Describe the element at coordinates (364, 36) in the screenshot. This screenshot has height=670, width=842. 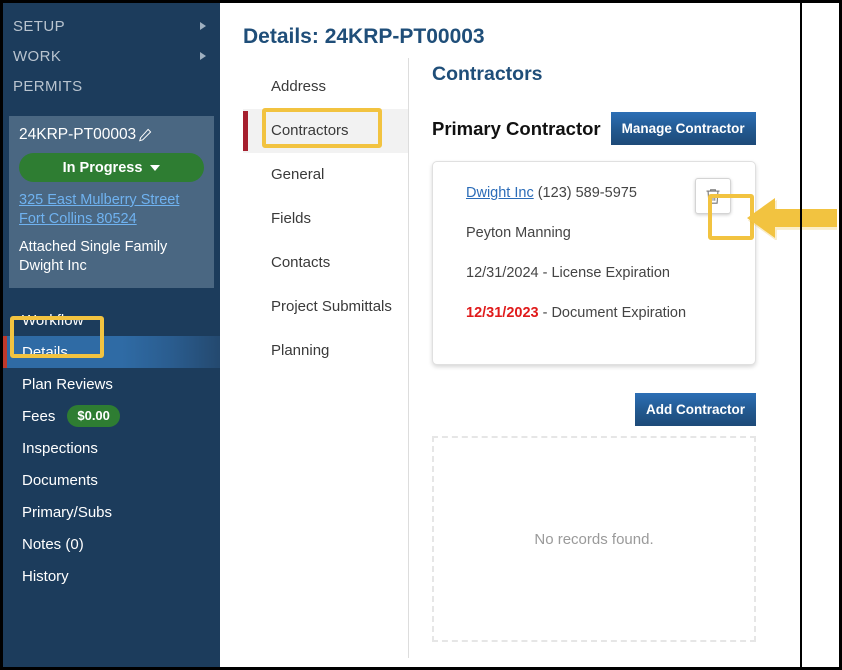
I see `page-title: Details: 24KRP-PT00003` at that location.